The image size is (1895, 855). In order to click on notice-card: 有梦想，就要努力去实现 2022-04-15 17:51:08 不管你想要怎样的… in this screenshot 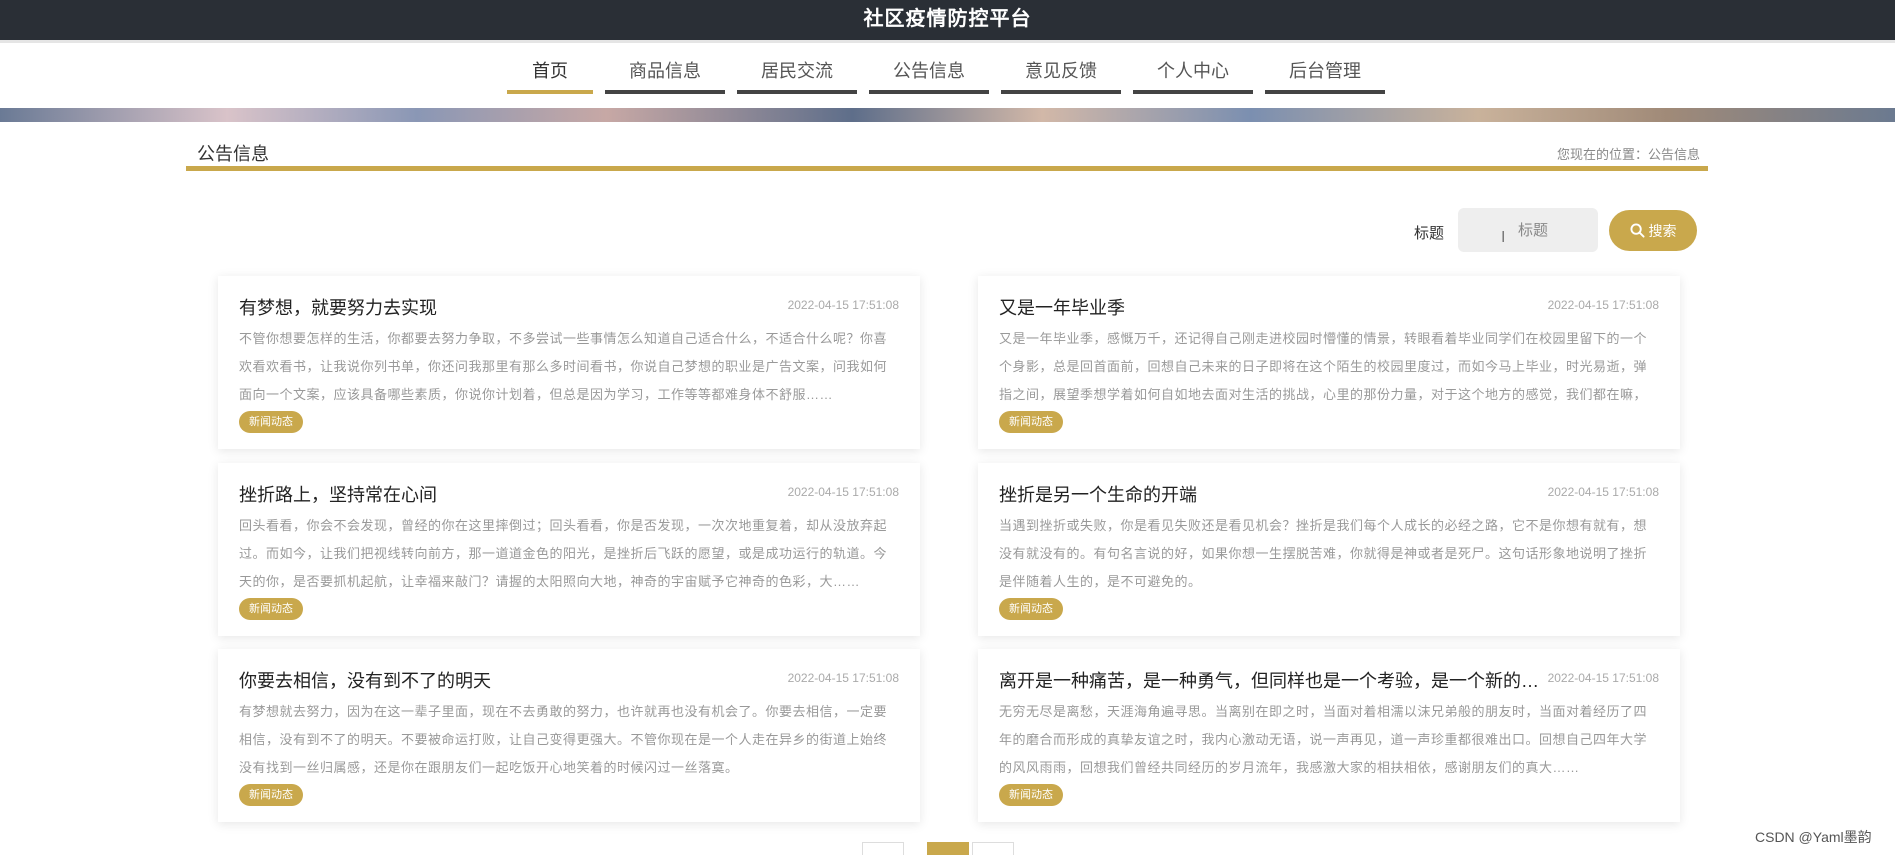, I will do `click(569, 362)`.